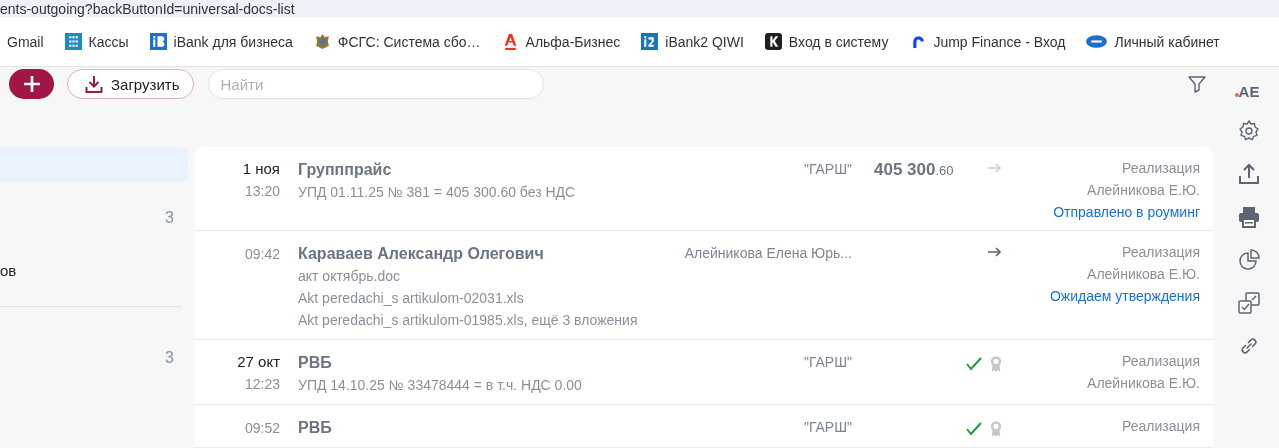 This screenshot has height=448, width=1279. What do you see at coordinates (1249, 217) in the screenshot?
I see `printer-icon` at bounding box center [1249, 217].